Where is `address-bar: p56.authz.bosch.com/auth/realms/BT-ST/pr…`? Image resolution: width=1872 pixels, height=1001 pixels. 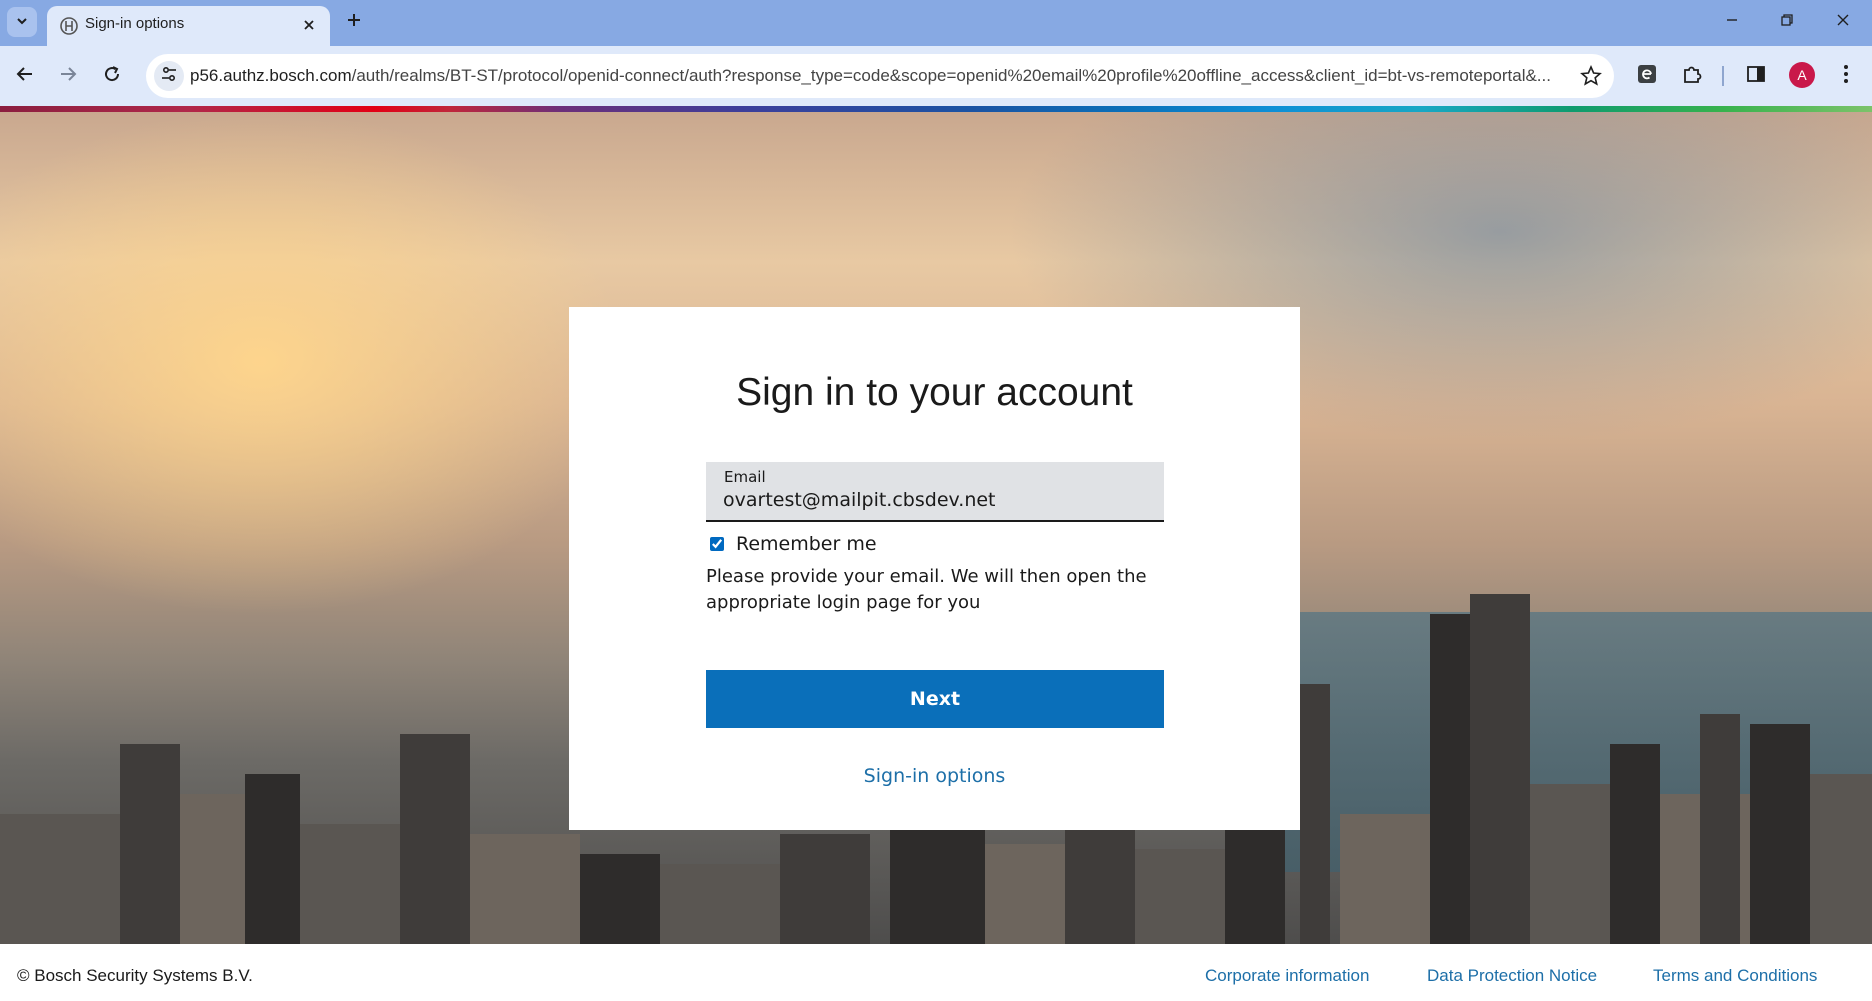
address-bar: p56.authz.bosch.com/auth/realms/BT-ST/pr… is located at coordinates (880, 76).